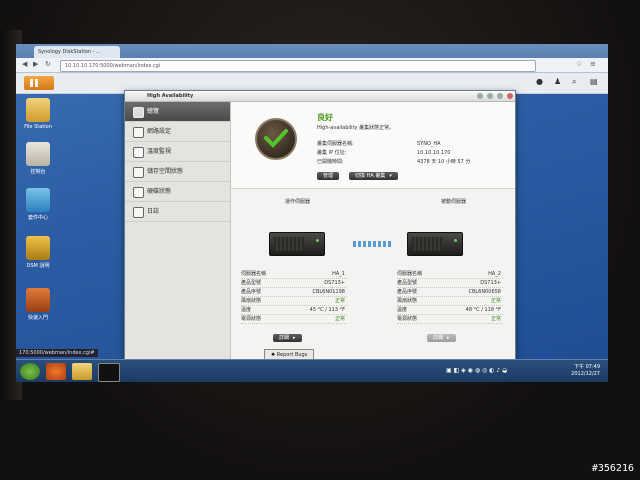  What do you see at coordinates (294, 292) in the screenshot?
I see `table-row: 產品序號 CBL6N01198` at bounding box center [294, 292].